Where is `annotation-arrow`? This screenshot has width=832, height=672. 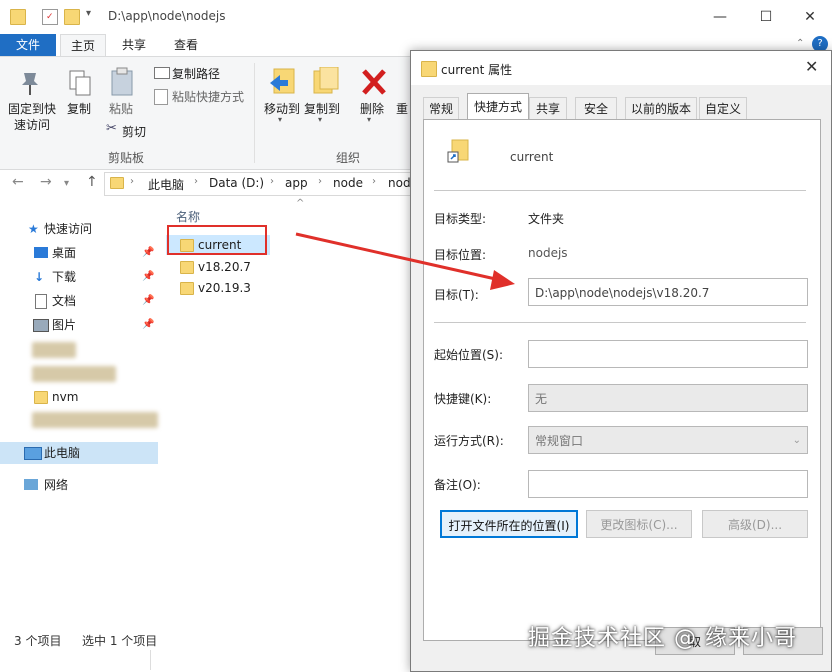
annotation-arrow is located at coordinates (405, 261).